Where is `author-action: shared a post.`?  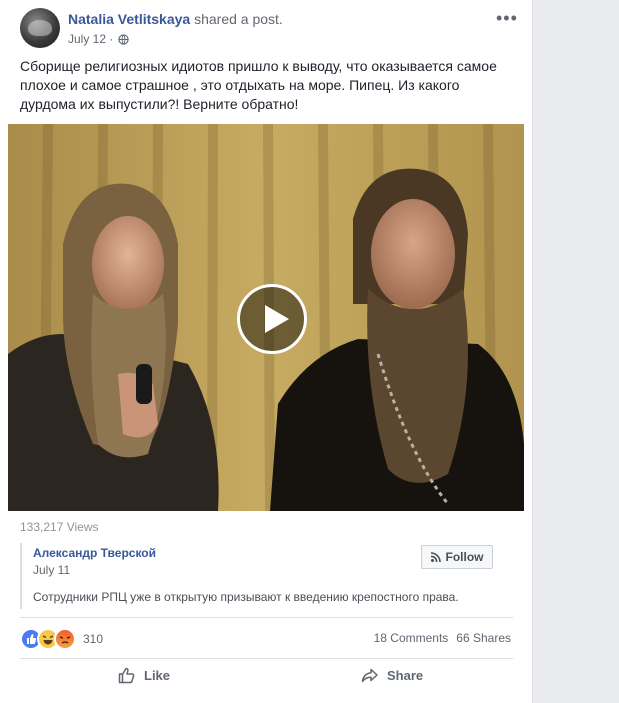
author-action: shared a post. is located at coordinates (238, 19).